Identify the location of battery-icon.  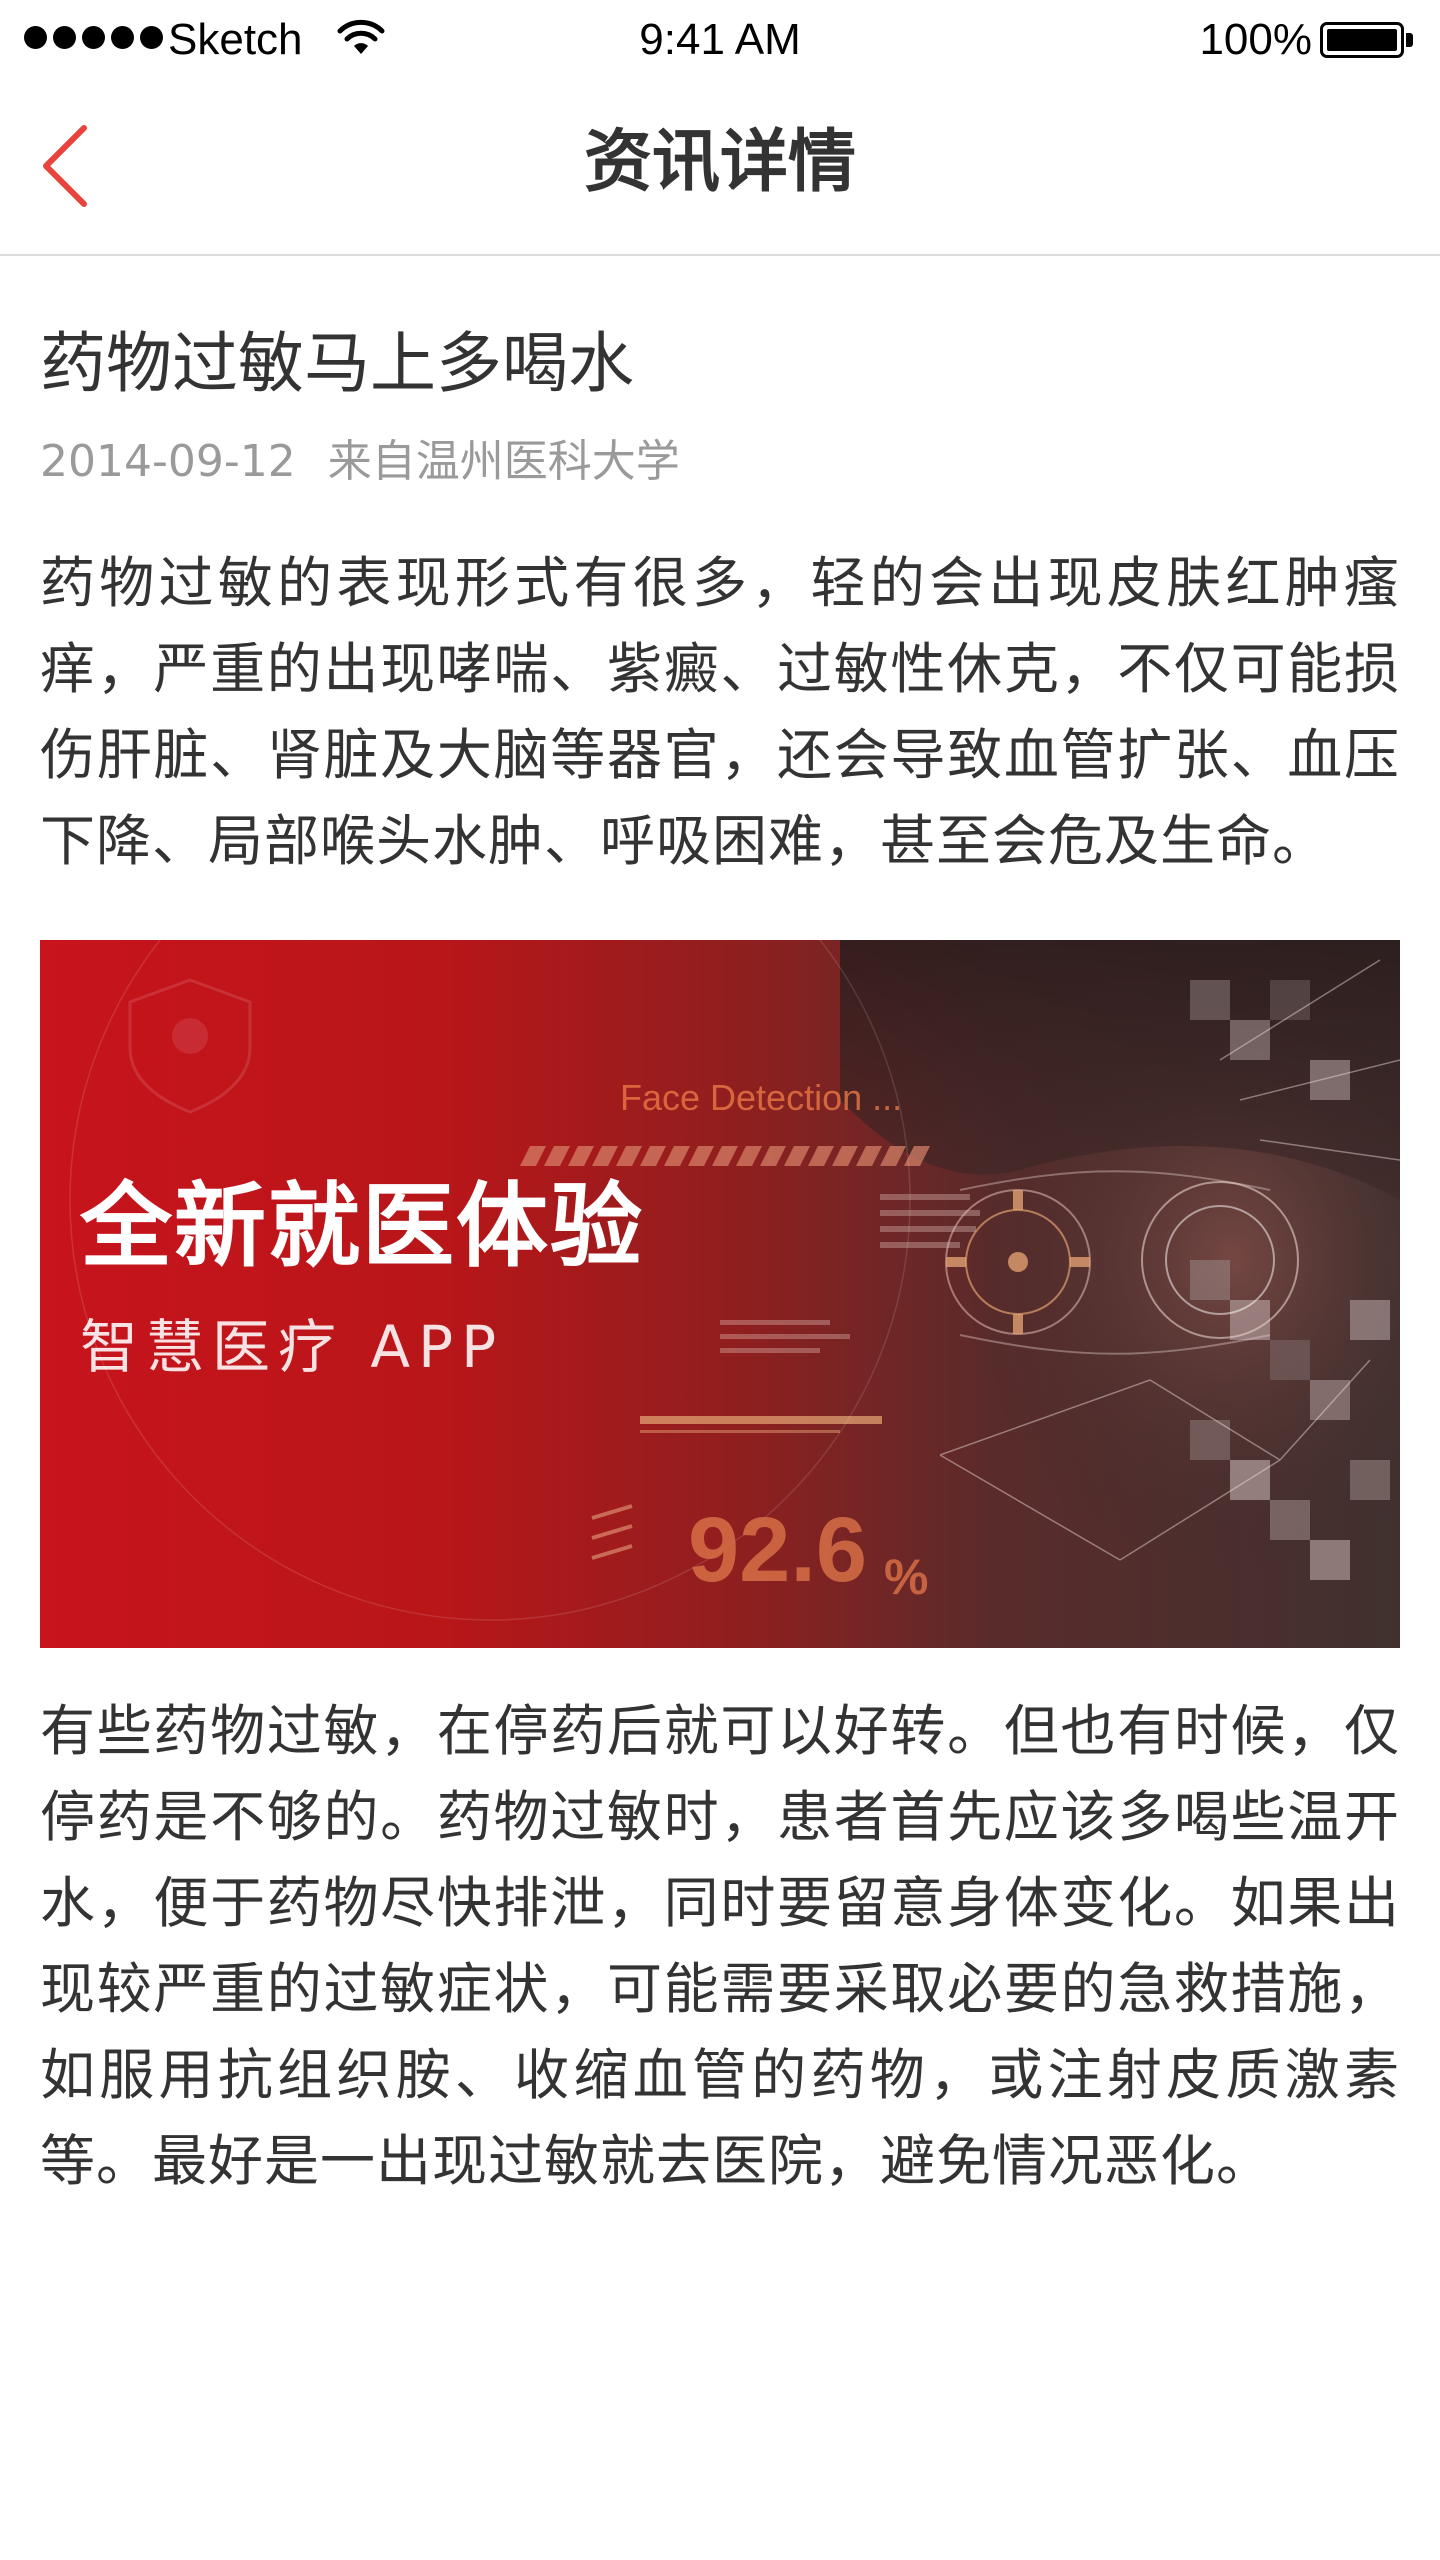
(1368, 40).